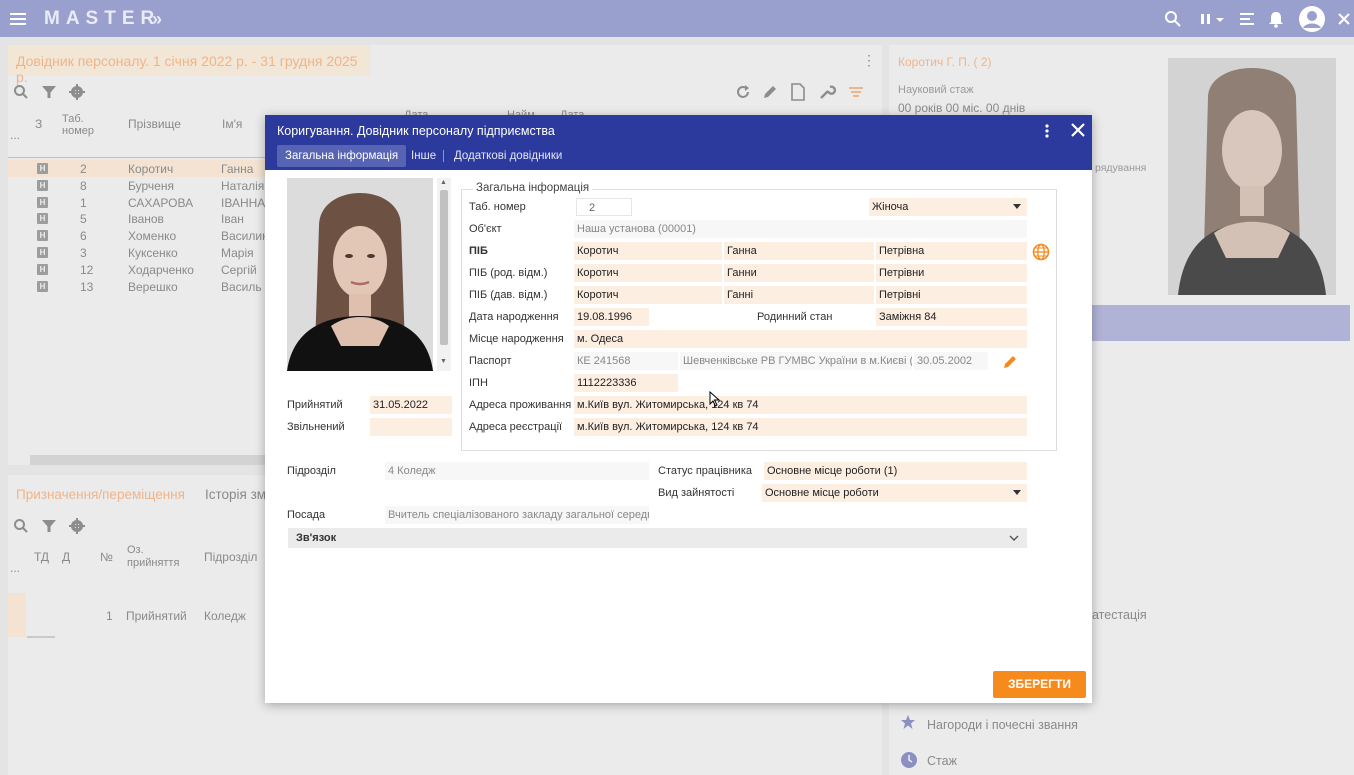  Describe the element at coordinates (827, 92) in the screenshot. I see `wrench-icon` at that location.